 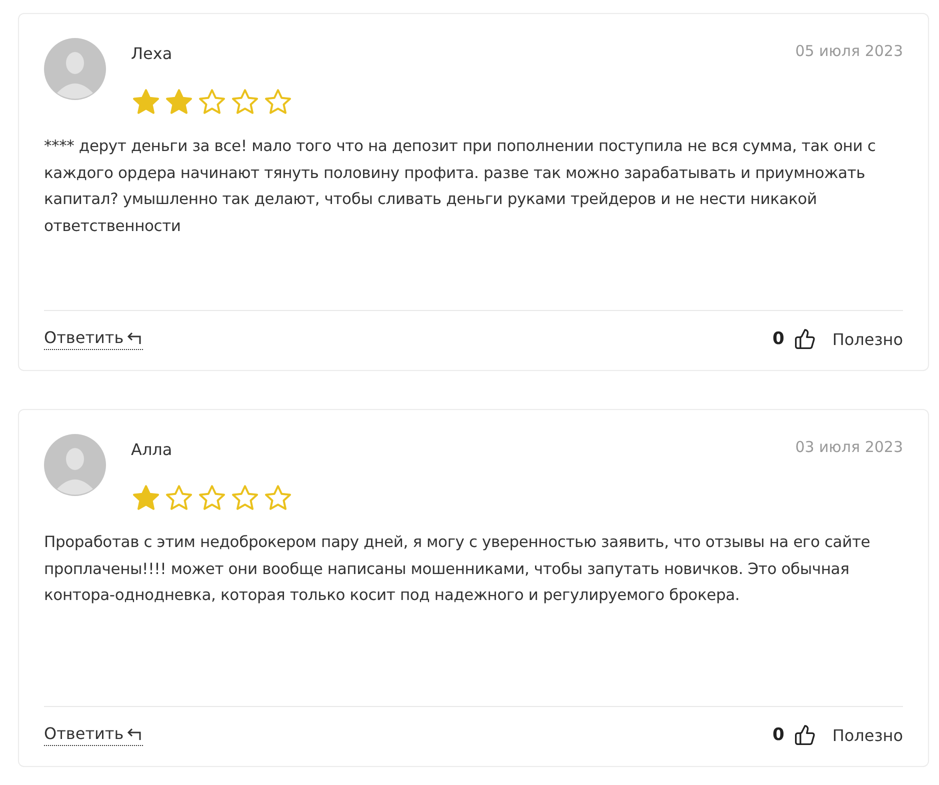 What do you see at coordinates (458, 569) in the screenshot?
I see `review-text: Проработав с этим недоброкером пару дней, я могу с уверенностью заявить, что отзывы на его сайте проплачены!!!! может они вообще написаны мошенниками, чтобы запутать новичков. Это обычная контора-однодневка, которая только косит под надежного и регулируемого брокера.` at bounding box center [458, 569].